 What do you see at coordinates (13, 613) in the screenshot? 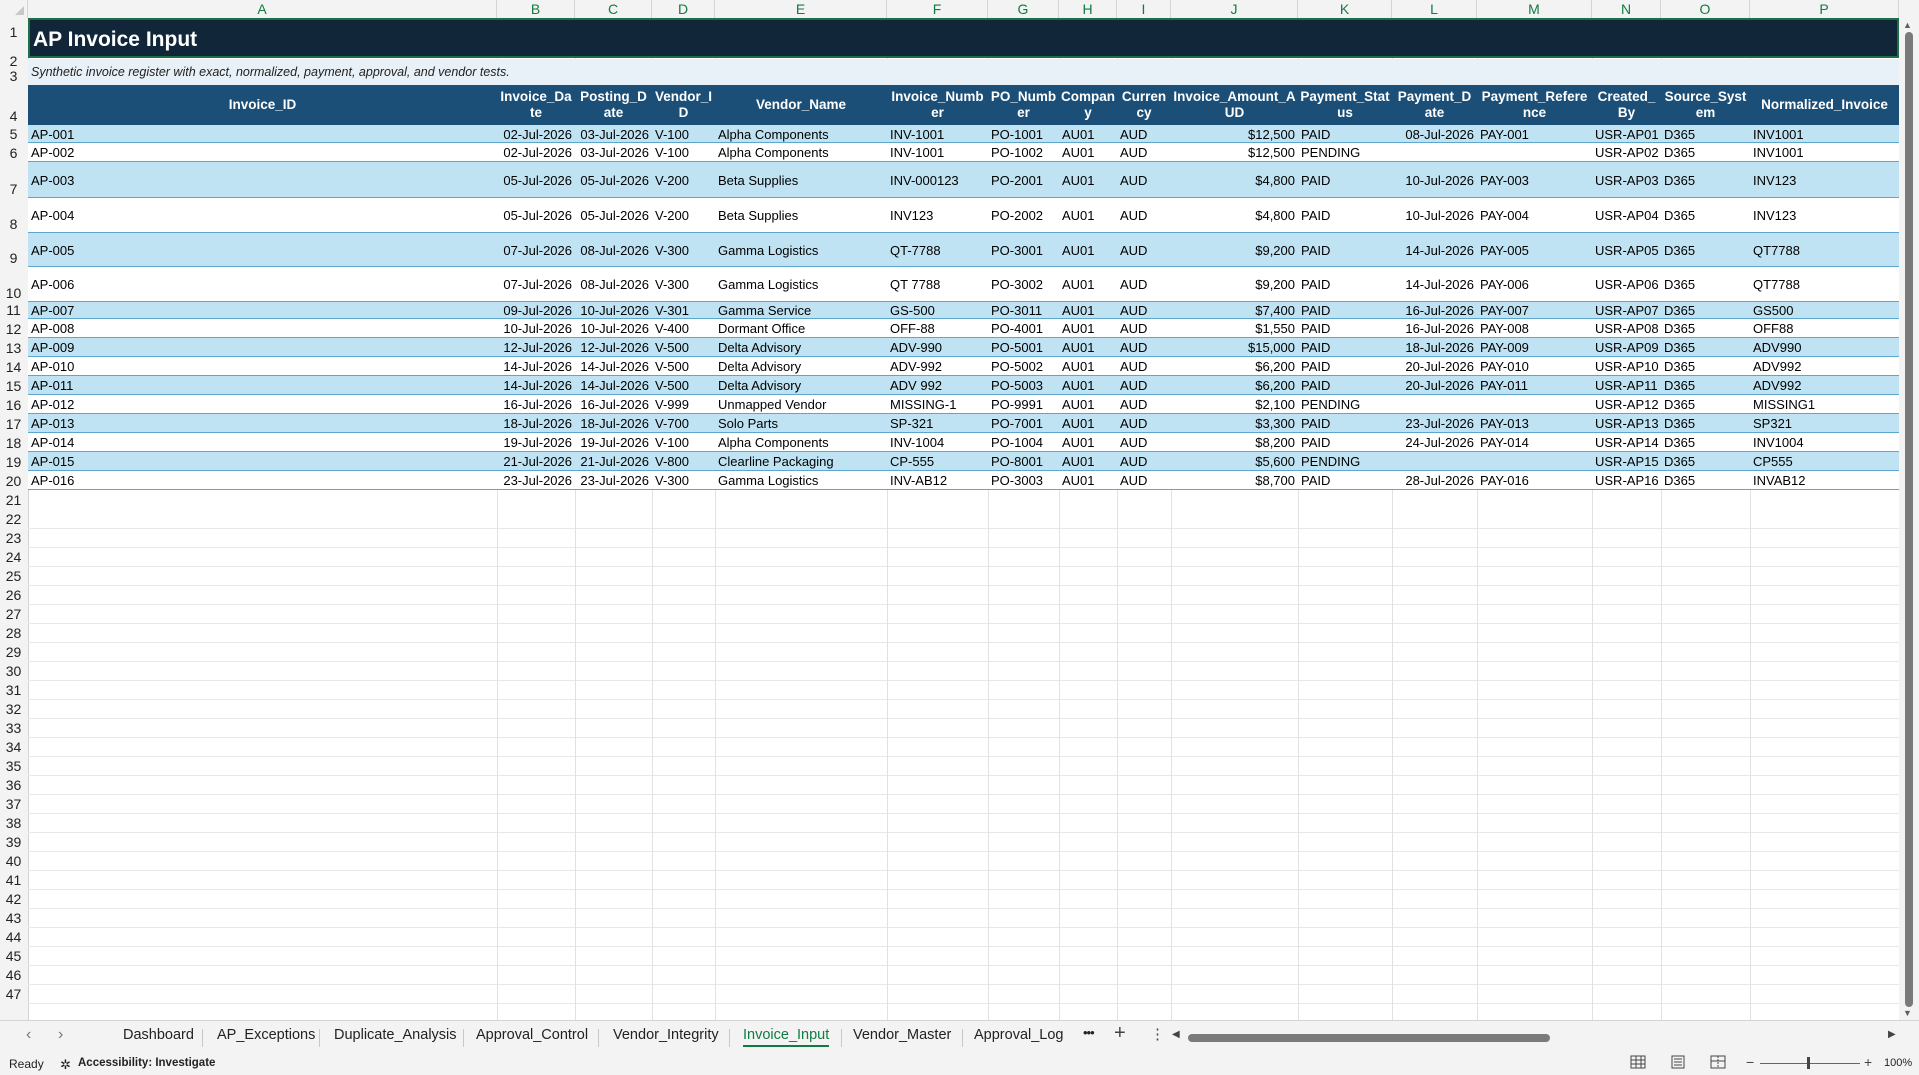
I see `row-header: 27` at bounding box center [13, 613].